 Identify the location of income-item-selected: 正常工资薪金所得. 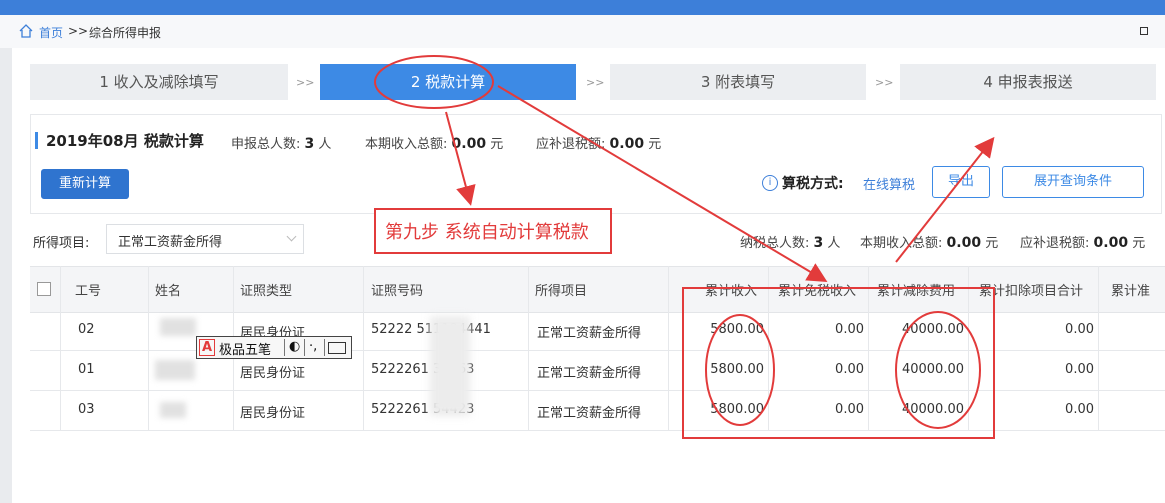
(170, 242).